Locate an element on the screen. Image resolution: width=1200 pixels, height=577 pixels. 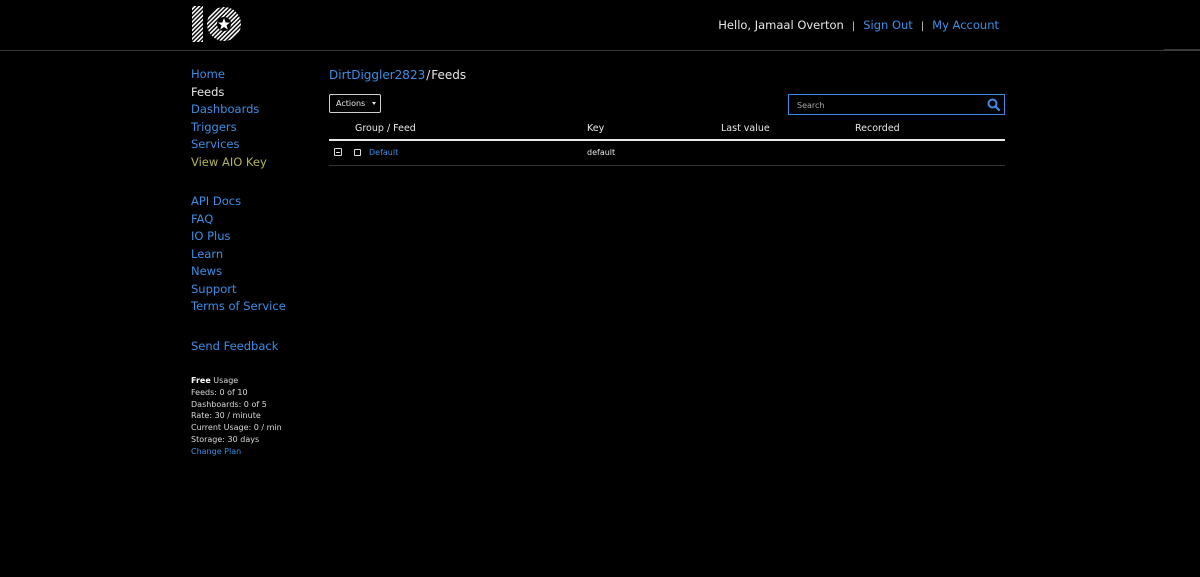
usage-plan: Free Usage is located at coordinates (251, 381).